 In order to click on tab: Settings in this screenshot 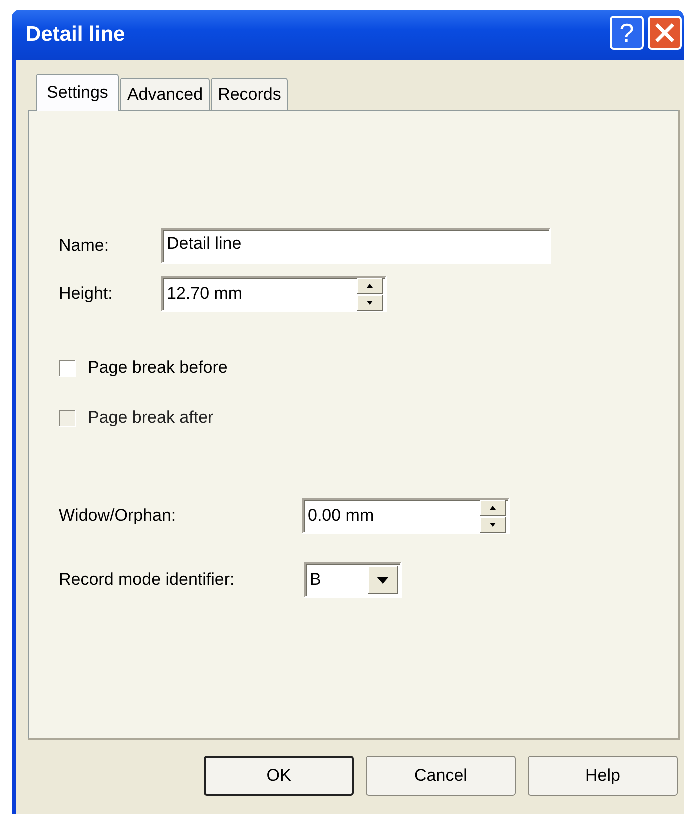, I will do `click(78, 92)`.